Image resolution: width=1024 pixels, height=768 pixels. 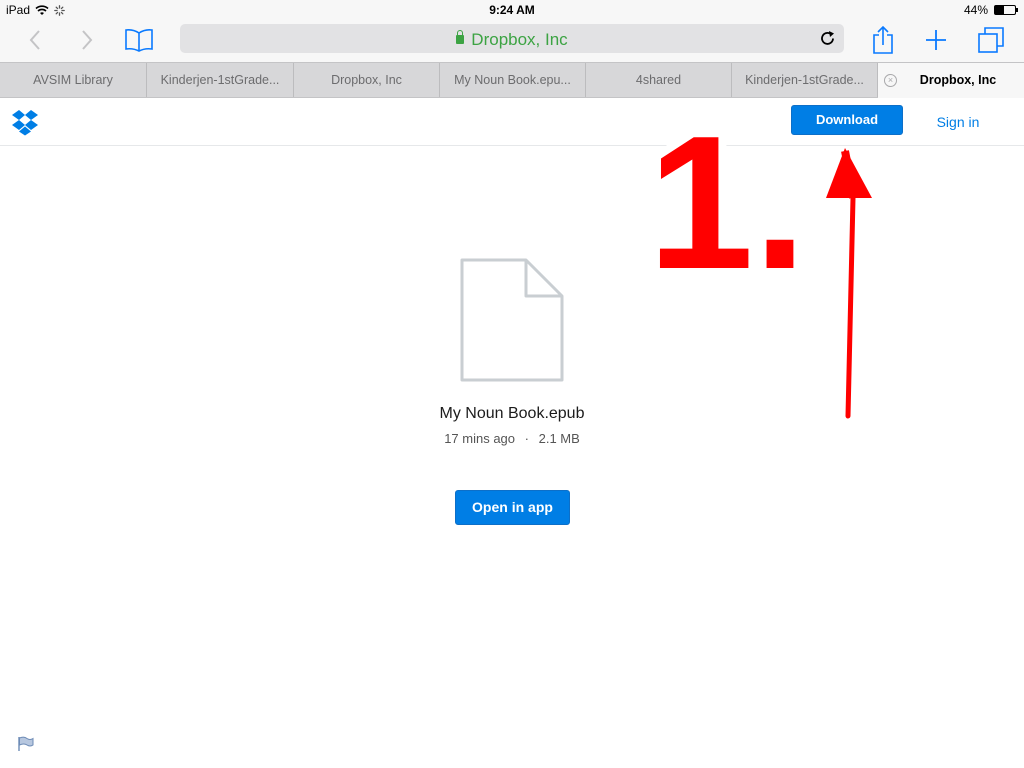 What do you see at coordinates (958, 122) in the screenshot?
I see `sign-in-link: Sign in` at bounding box center [958, 122].